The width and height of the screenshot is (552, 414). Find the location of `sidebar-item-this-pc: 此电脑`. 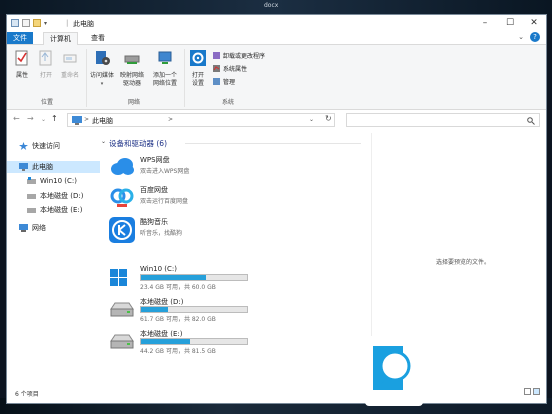

sidebar-item-this-pc: 此电脑 is located at coordinates (53, 167).